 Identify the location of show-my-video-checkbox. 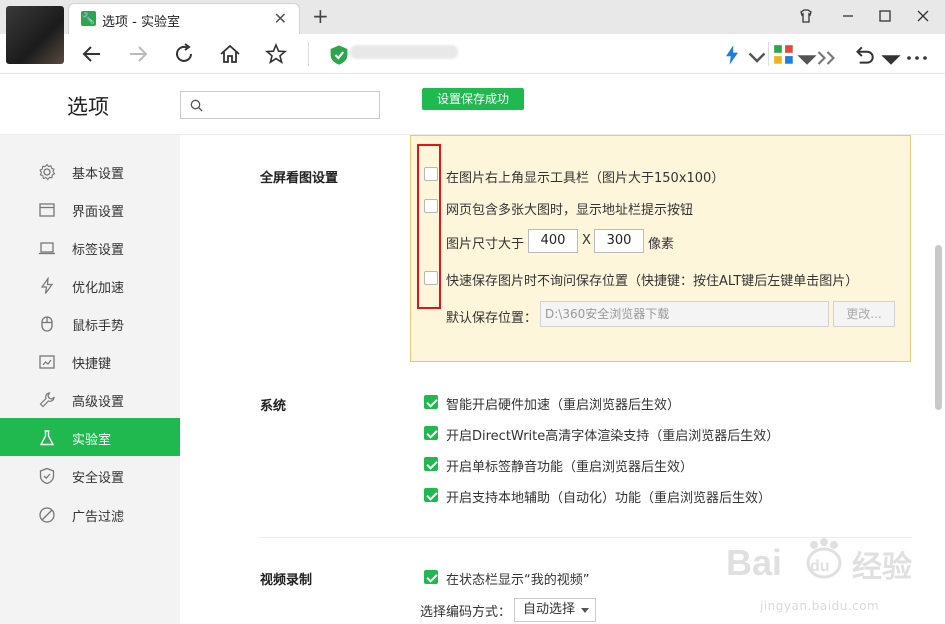
(431, 577).